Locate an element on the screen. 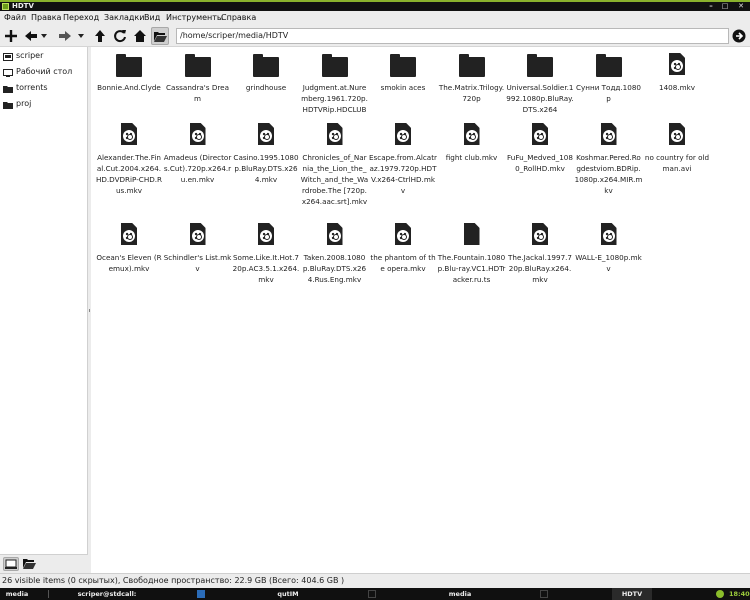 Image resolution: width=750 pixels, height=600 pixels. close-icon: ✕ is located at coordinates (741, 6).